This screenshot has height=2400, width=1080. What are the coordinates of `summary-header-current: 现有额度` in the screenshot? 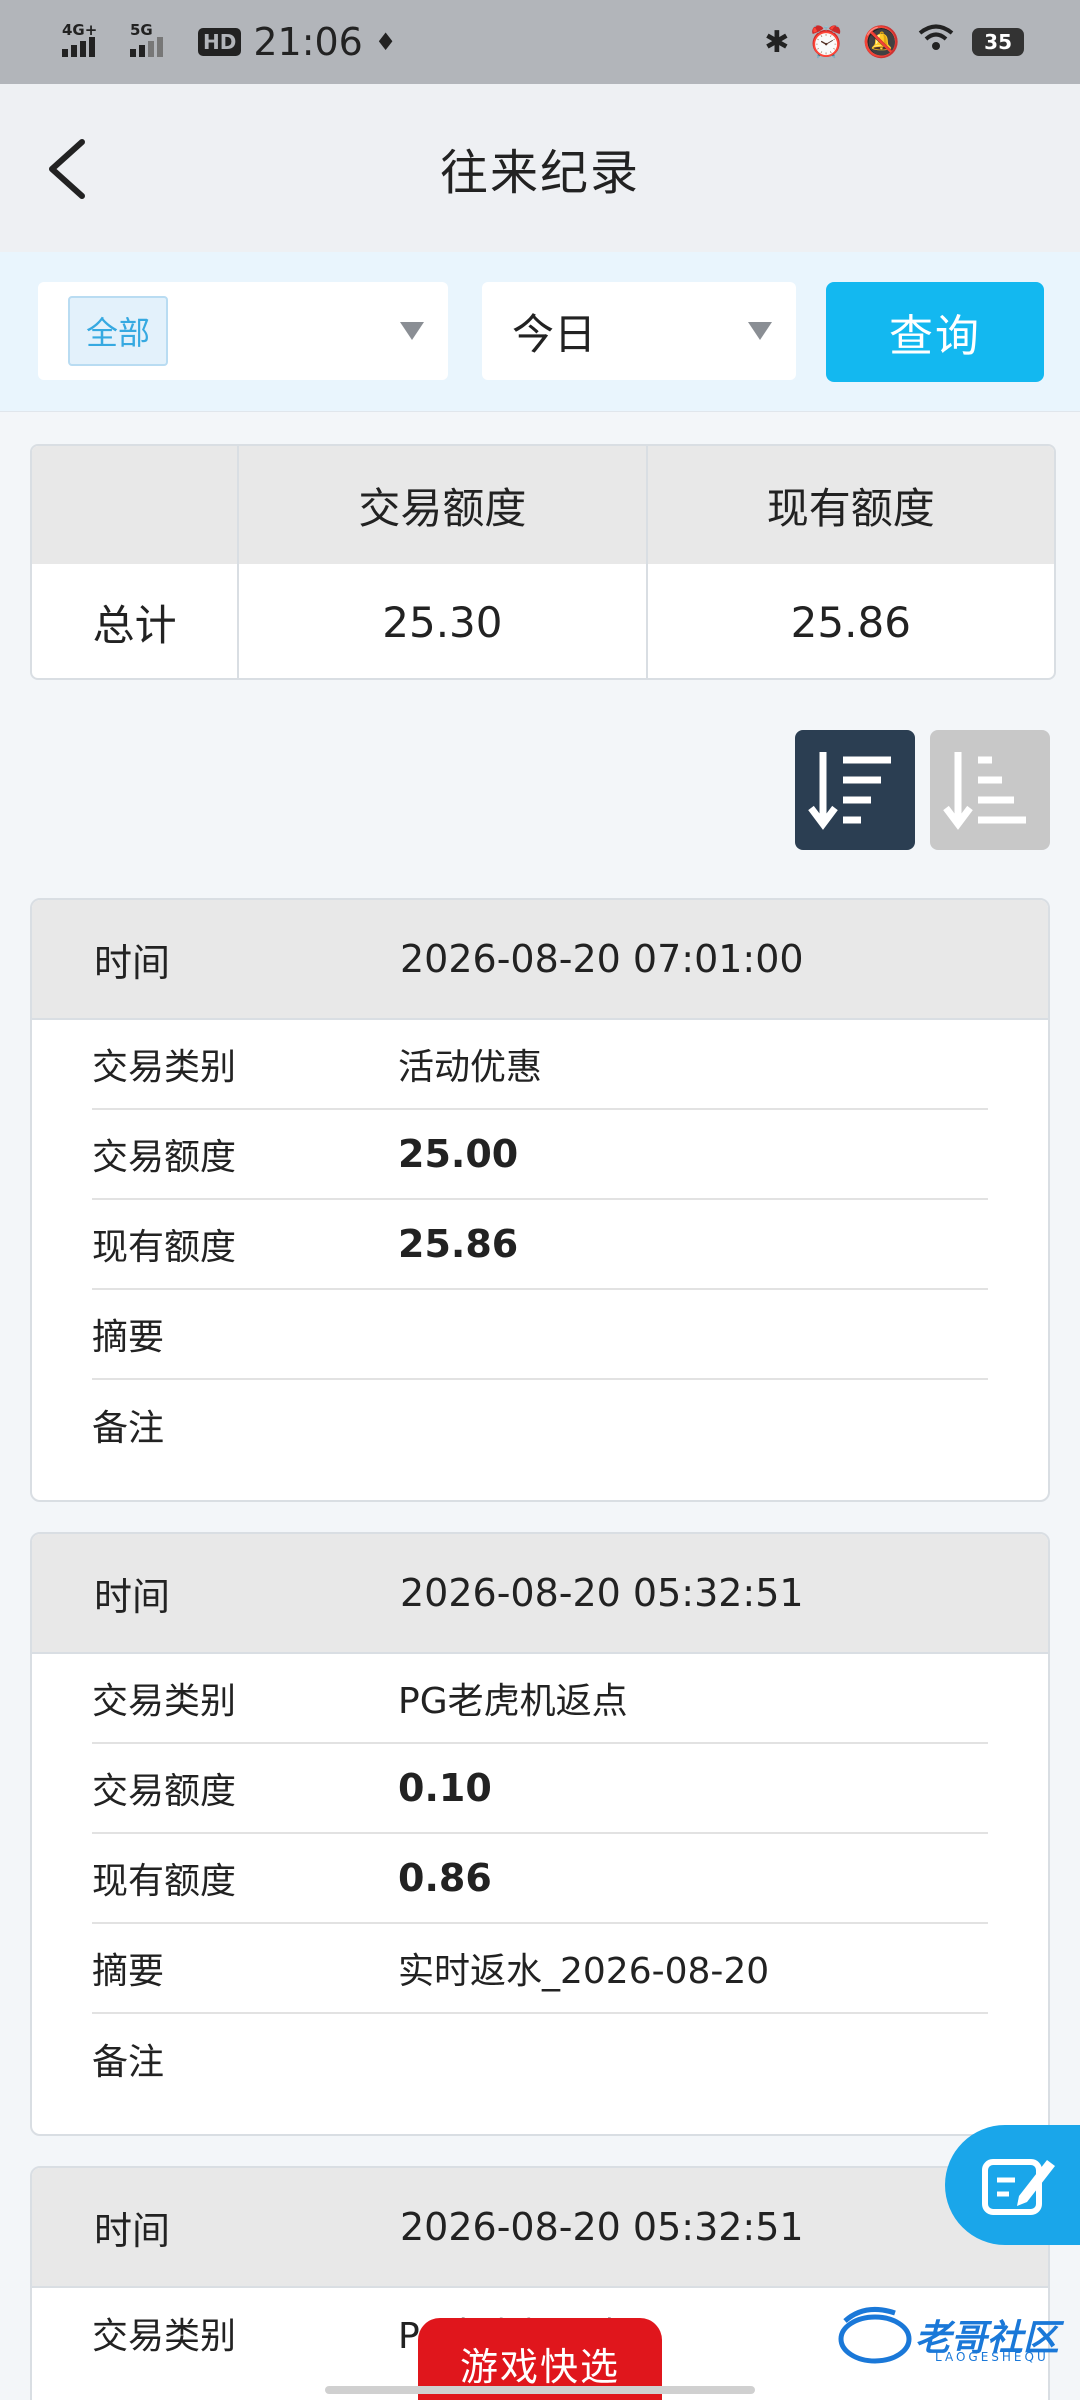 It's located at (850, 508).